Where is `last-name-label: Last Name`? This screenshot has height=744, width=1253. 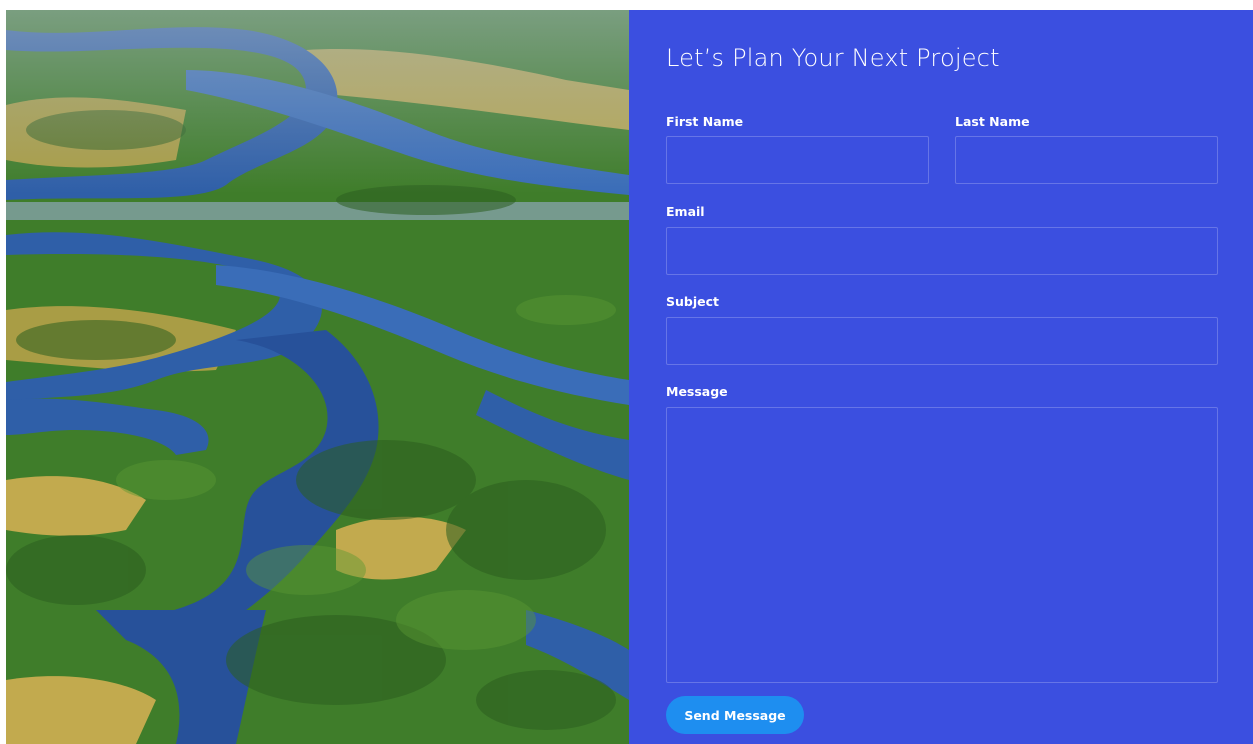
last-name-label: Last Name is located at coordinates (992, 121).